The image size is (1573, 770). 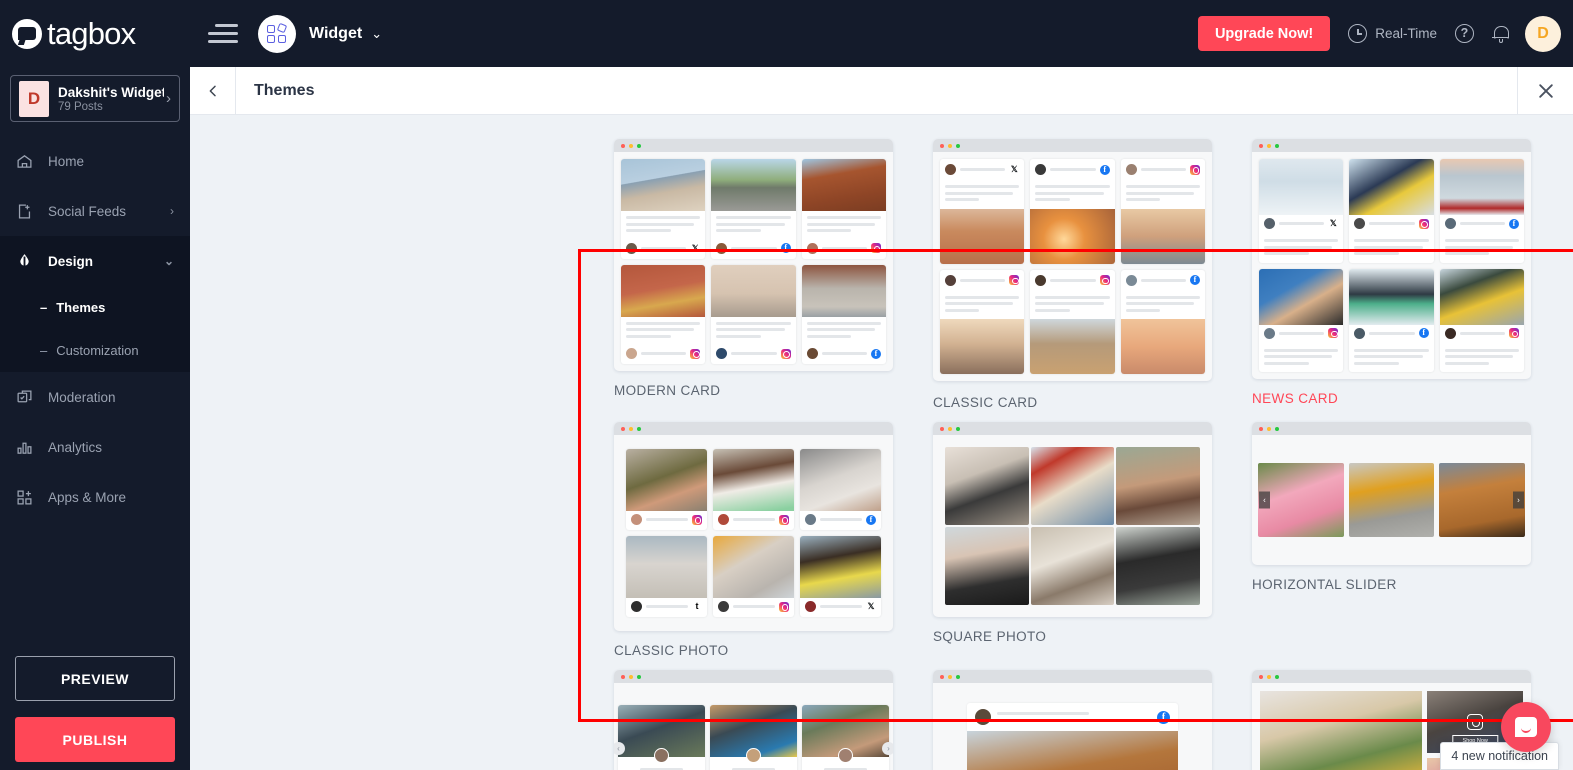 I want to click on home-icon, so click(x=27, y=161).